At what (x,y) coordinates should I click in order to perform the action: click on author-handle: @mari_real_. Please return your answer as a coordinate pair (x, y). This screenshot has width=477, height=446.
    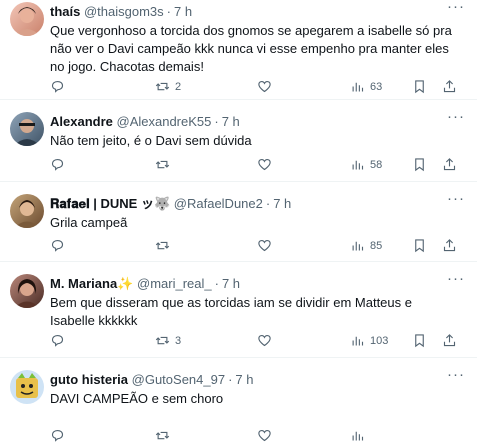
    Looking at the image, I should click on (174, 283).